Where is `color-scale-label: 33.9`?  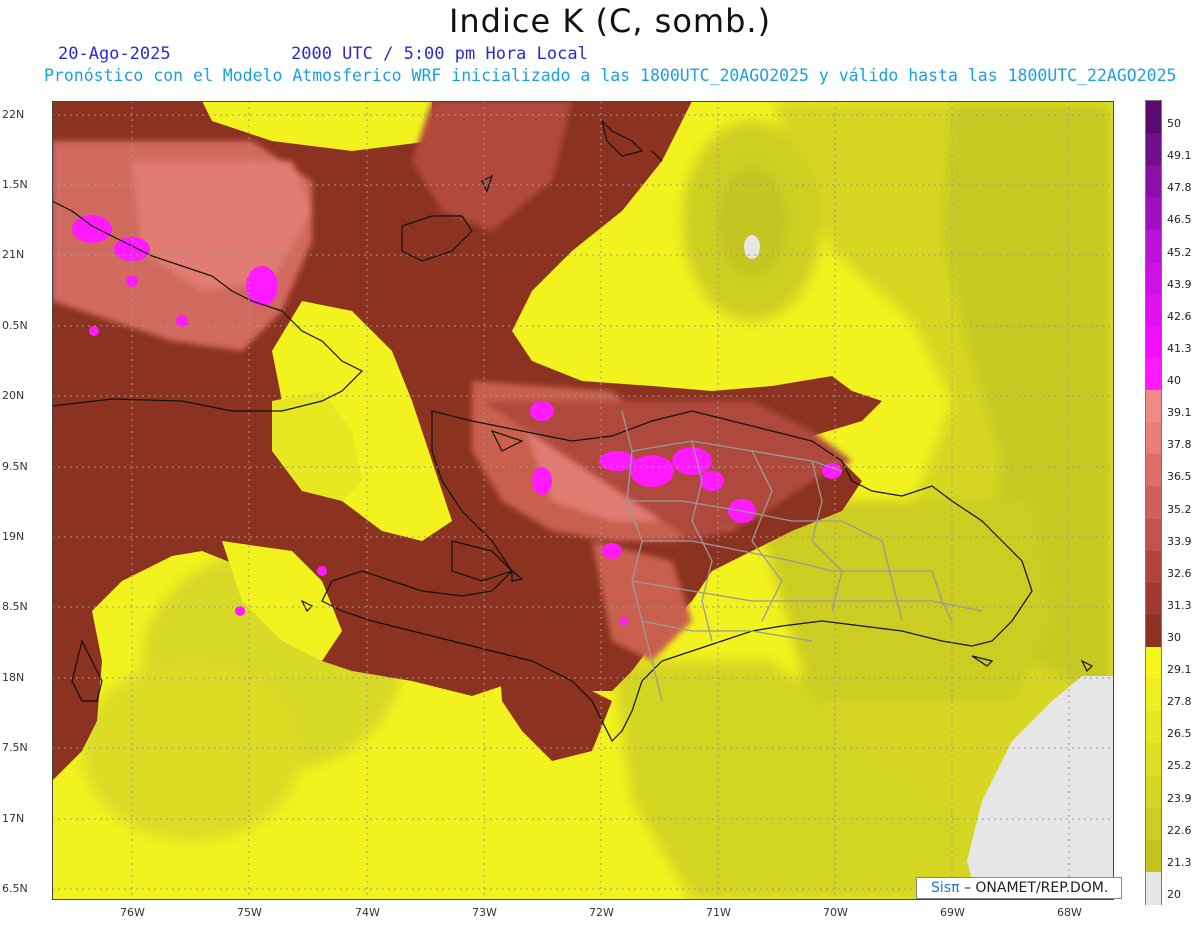
color-scale-label: 33.9 is located at coordinates (1179, 541).